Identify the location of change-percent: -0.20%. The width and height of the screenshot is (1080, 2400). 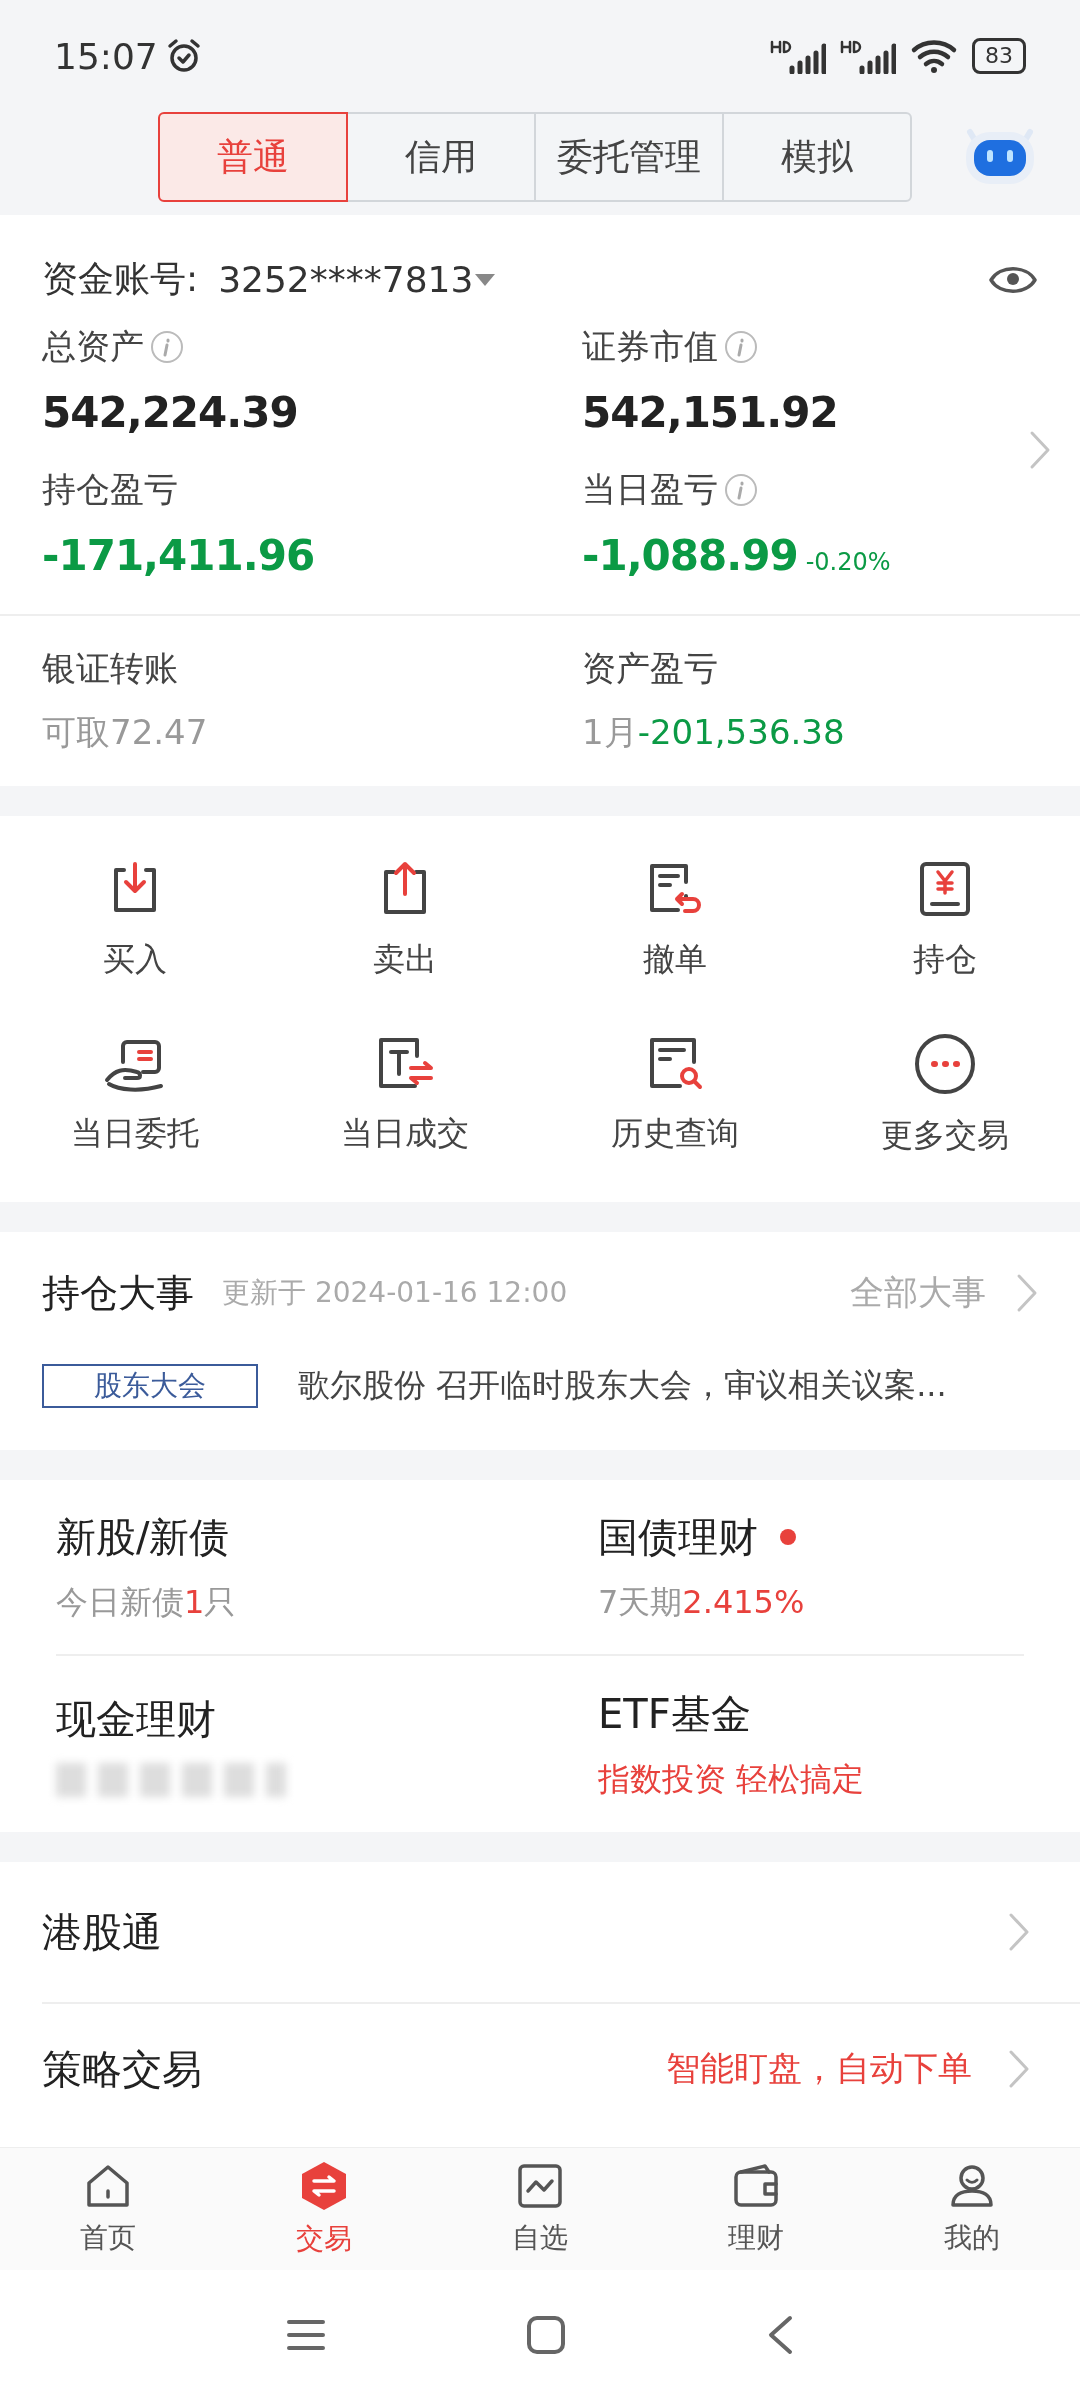
(848, 562).